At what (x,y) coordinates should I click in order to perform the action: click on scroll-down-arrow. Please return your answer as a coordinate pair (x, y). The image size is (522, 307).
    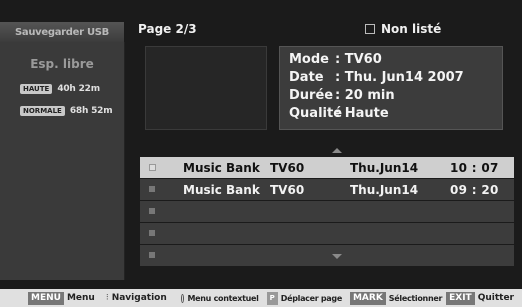
    Looking at the image, I should click on (337, 256).